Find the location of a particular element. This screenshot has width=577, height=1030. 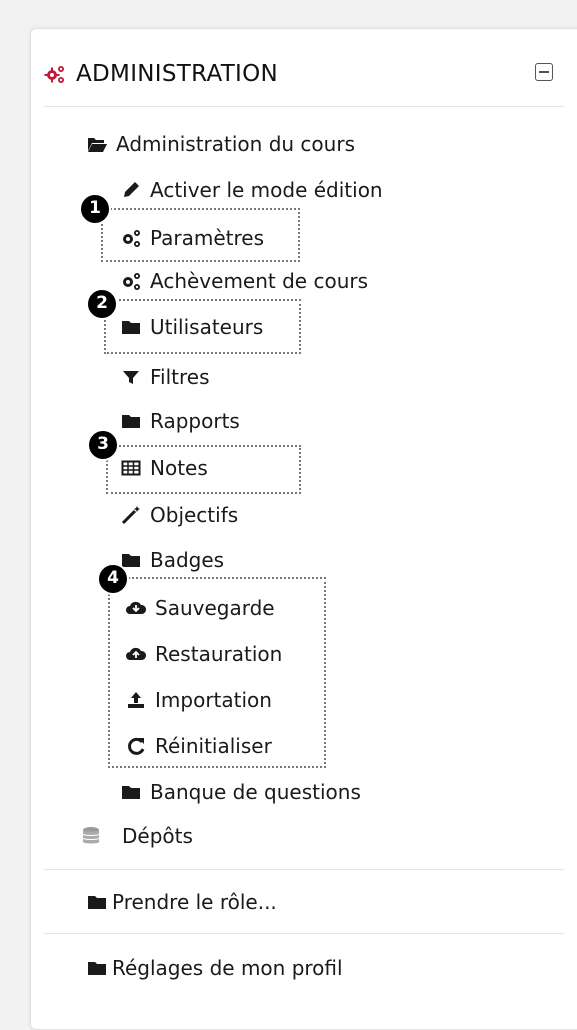

profile-settings-link: Réglages de mon profil is located at coordinates (214, 968).